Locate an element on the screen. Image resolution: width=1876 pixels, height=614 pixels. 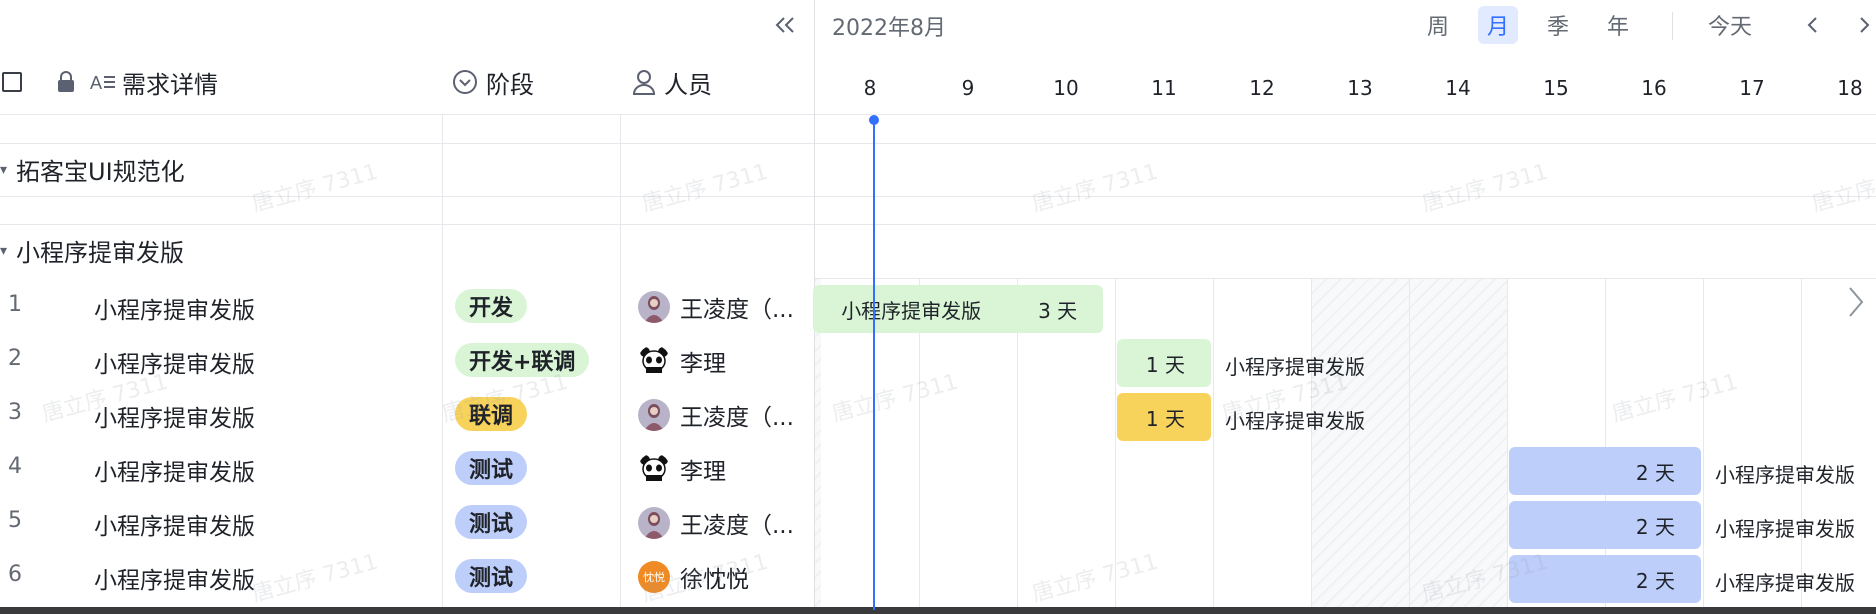
select-all-checkbox is located at coordinates (12, 82).